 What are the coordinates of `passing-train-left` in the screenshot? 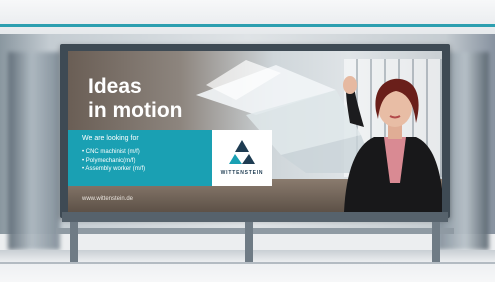 It's located at (34, 151).